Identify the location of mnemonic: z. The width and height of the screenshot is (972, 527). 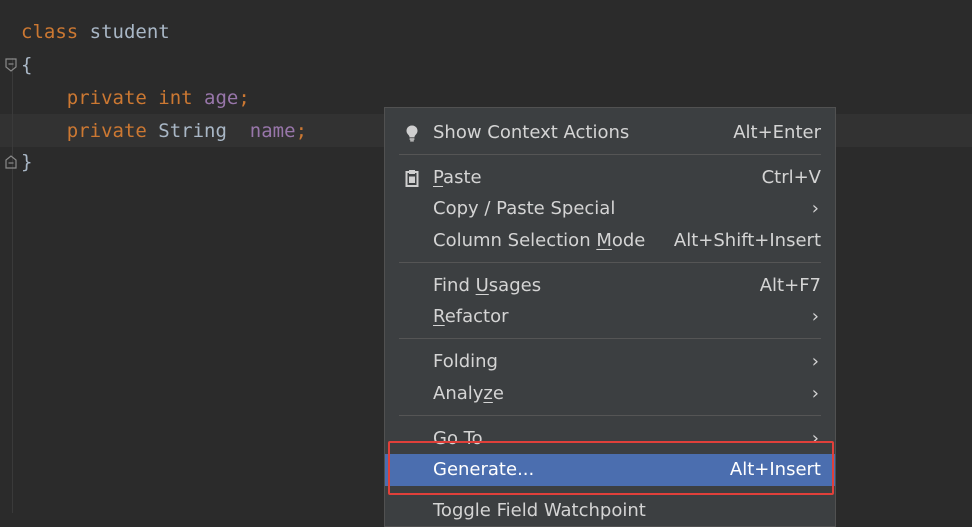
(488, 393).